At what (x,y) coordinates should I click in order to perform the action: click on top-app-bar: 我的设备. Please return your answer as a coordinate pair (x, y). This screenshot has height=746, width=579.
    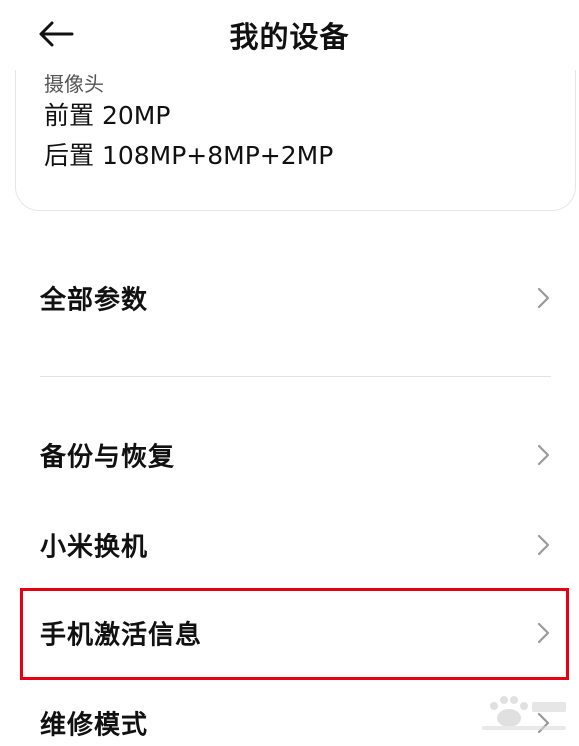
    Looking at the image, I should click on (289, 35).